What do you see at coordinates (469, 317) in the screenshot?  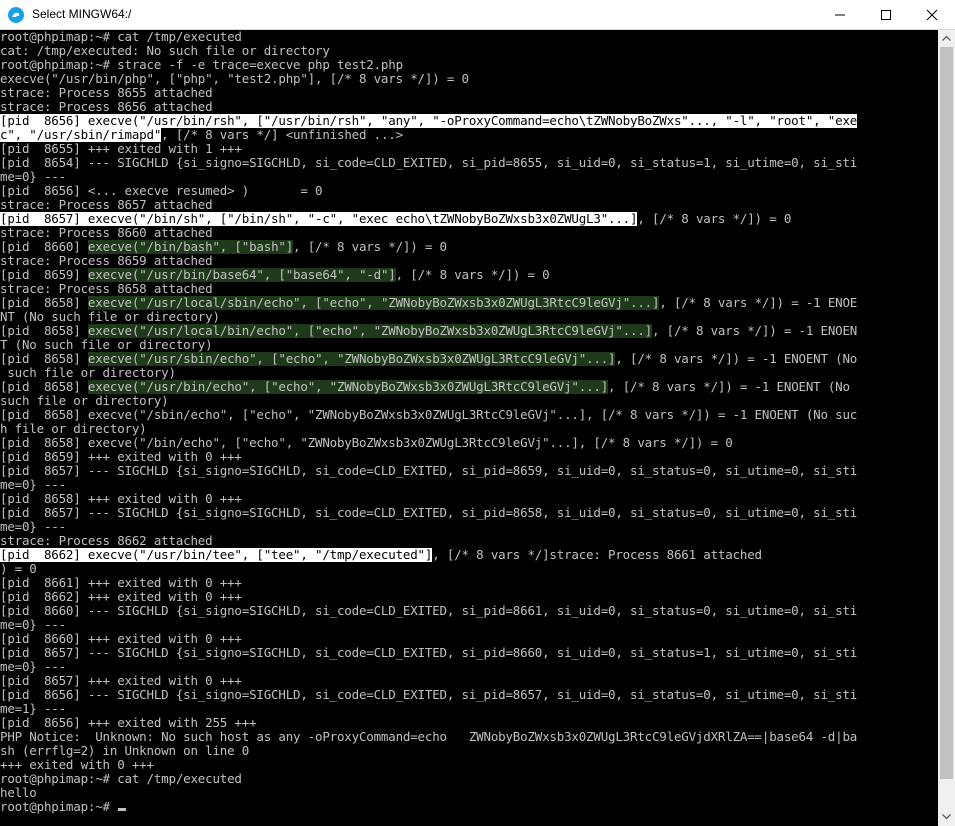 I see `terminal-line: NT (No such file or directory)` at bounding box center [469, 317].